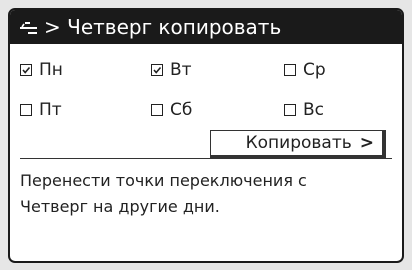 This screenshot has width=412, height=270. I want to click on title-bar: > Четверг копировать, so click(206, 27).